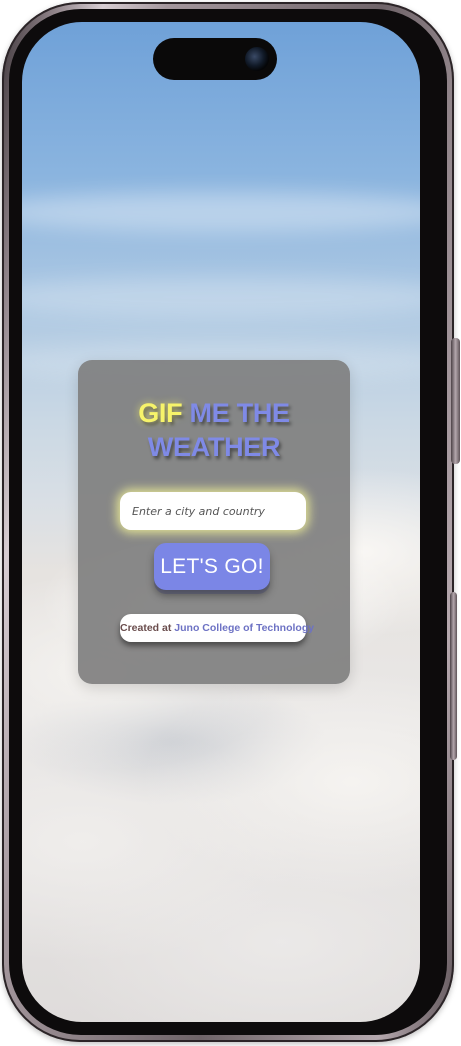  Describe the element at coordinates (240, 413) in the screenshot. I see `title-line1: ME THE` at that location.